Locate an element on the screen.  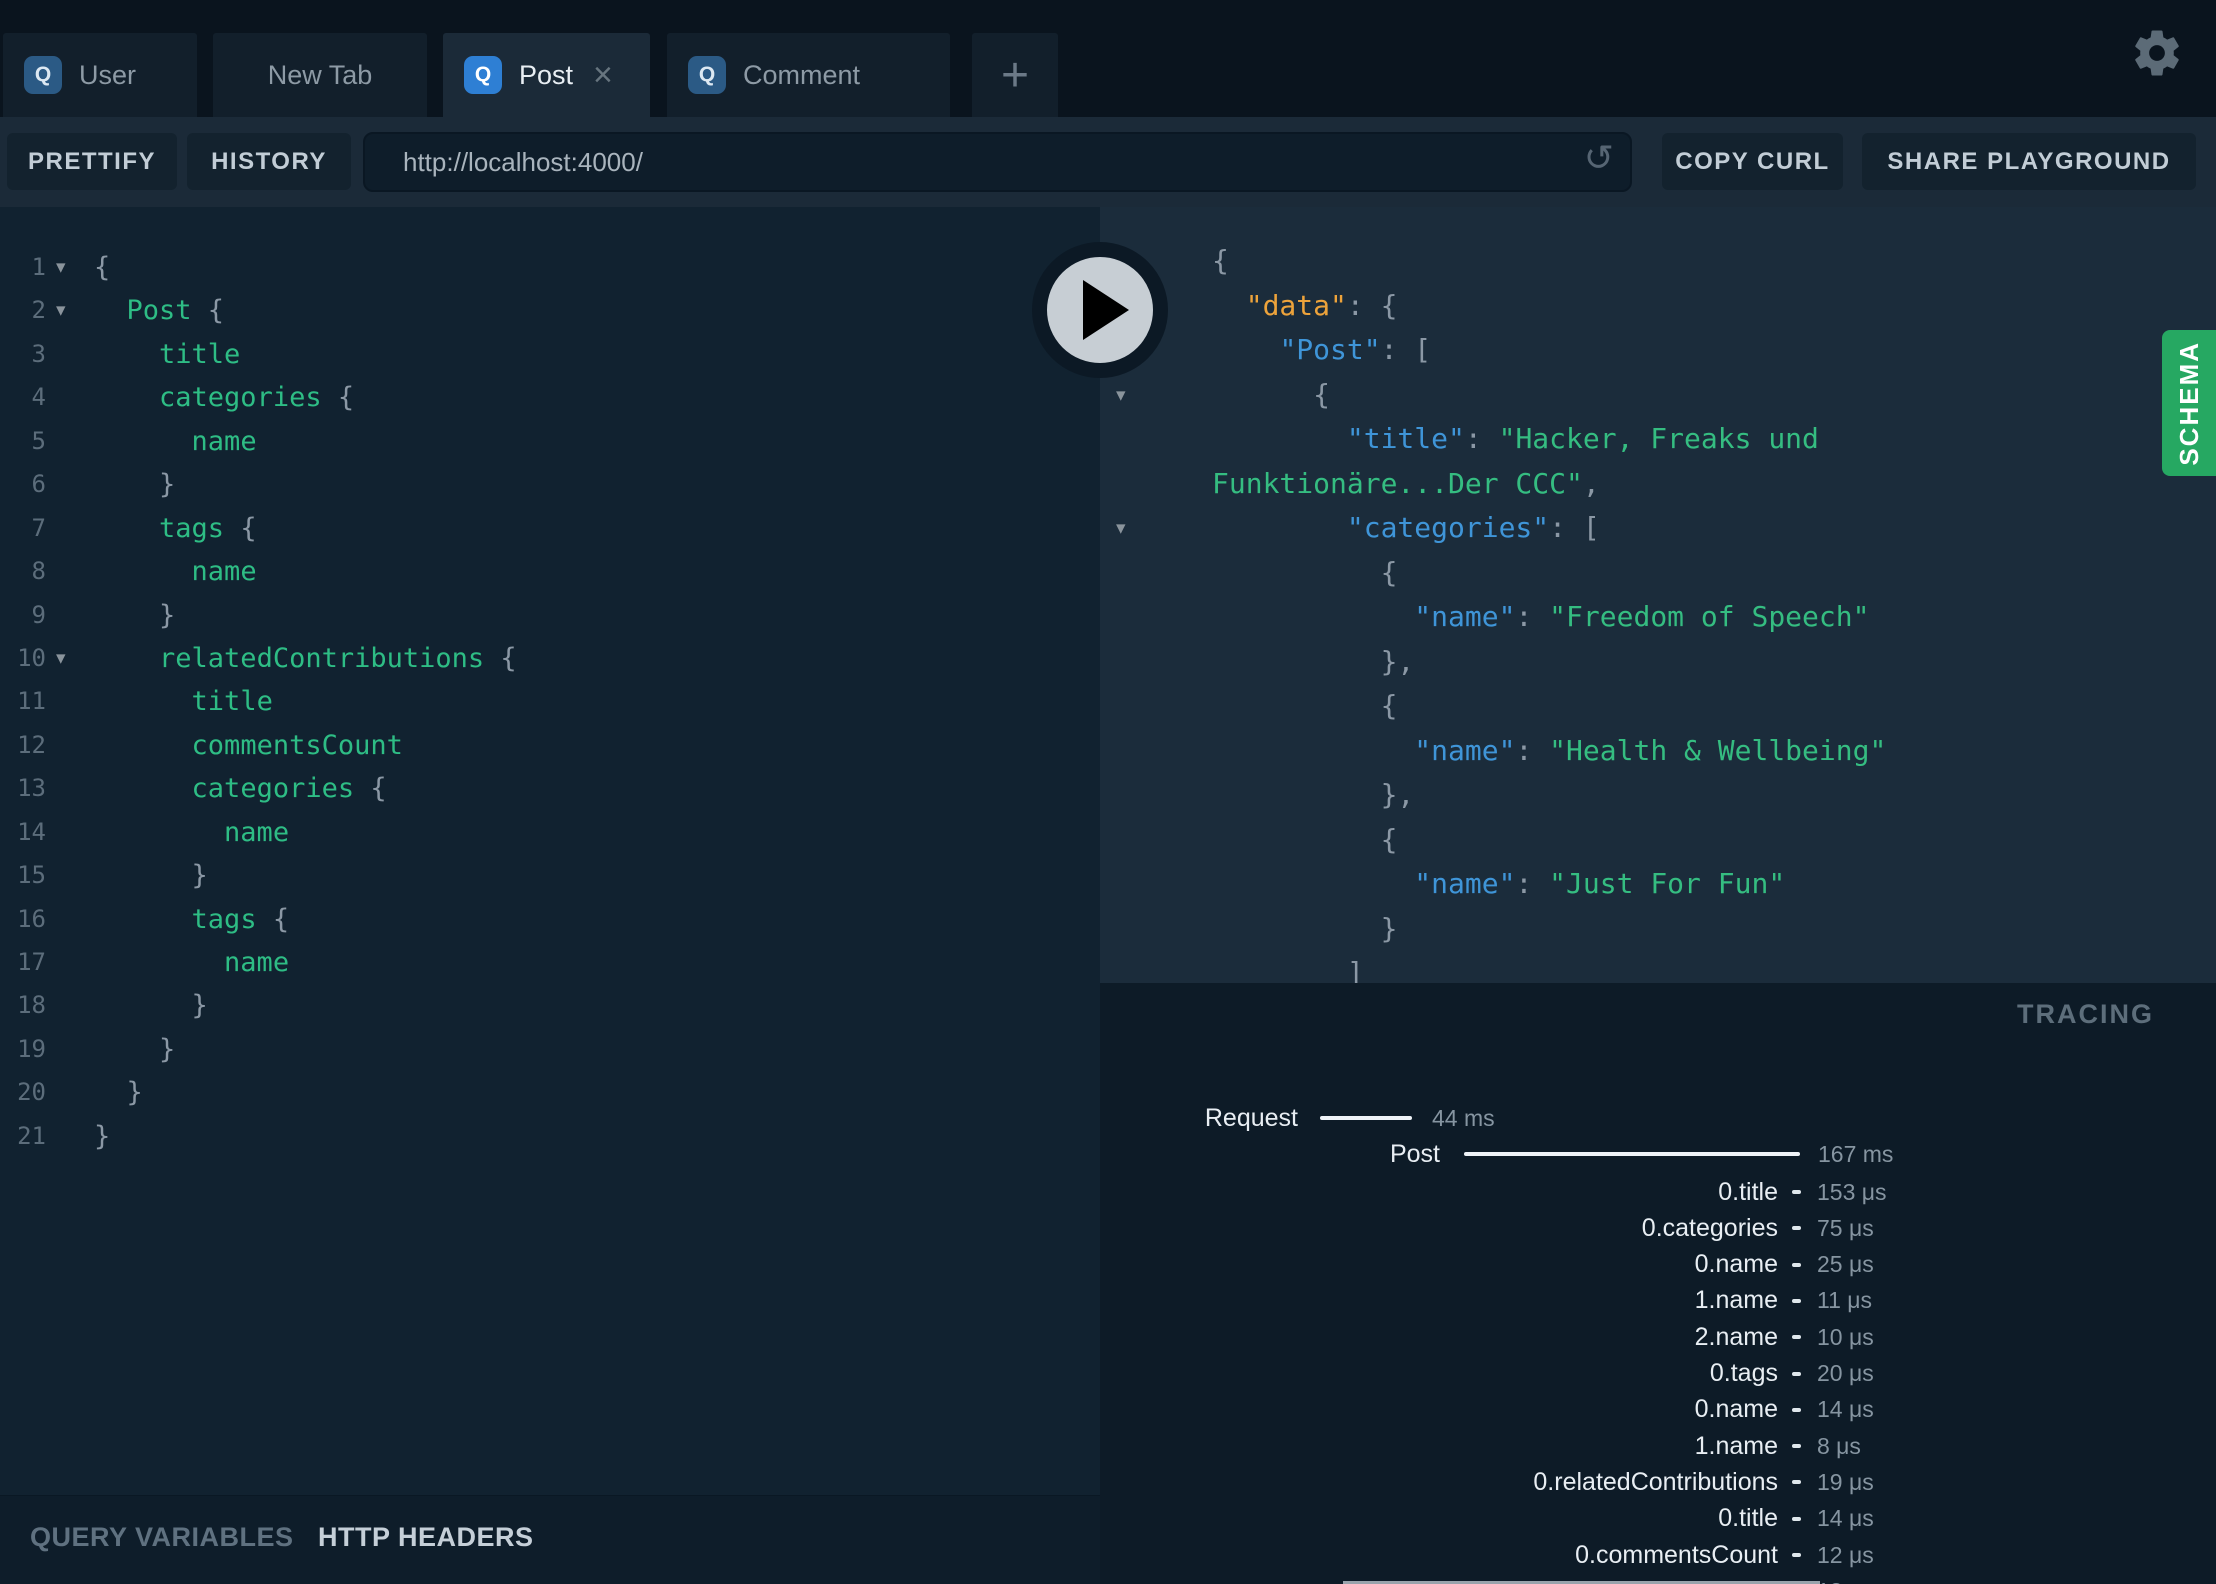
tracing-row: 0.name 25 μs is located at coordinates (1658, 1265).